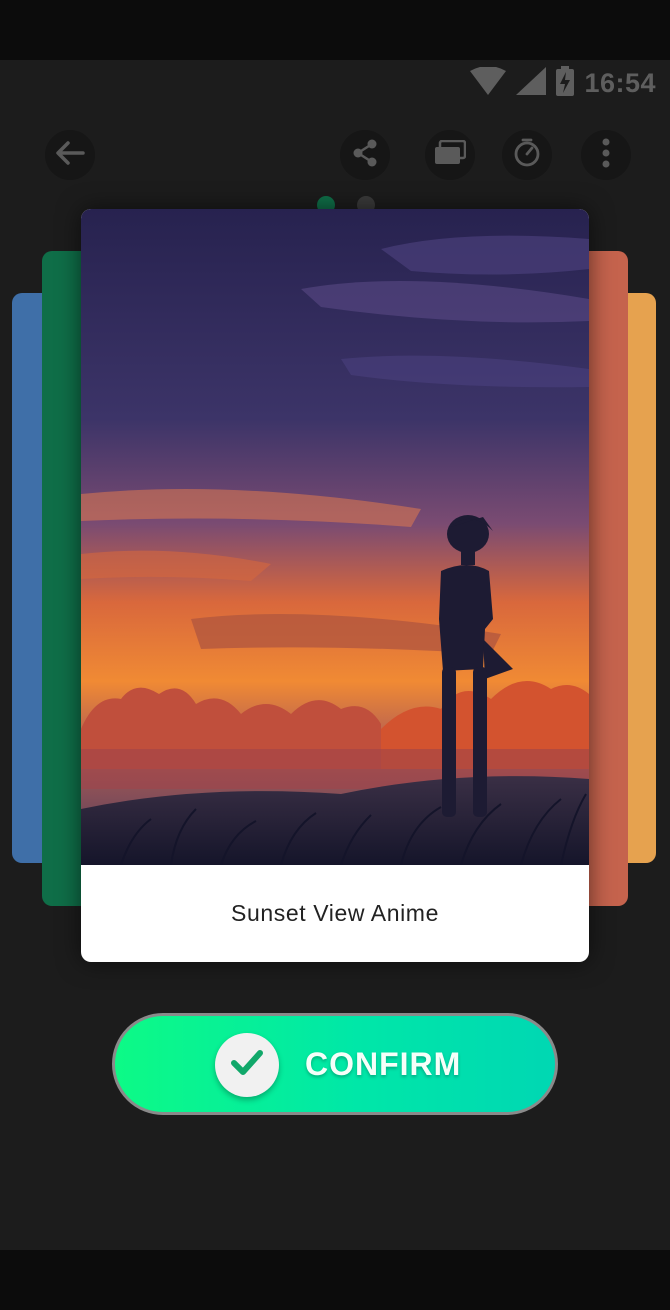  Describe the element at coordinates (383, 1064) in the screenshot. I see `confirm-label: CONFIRM` at that location.